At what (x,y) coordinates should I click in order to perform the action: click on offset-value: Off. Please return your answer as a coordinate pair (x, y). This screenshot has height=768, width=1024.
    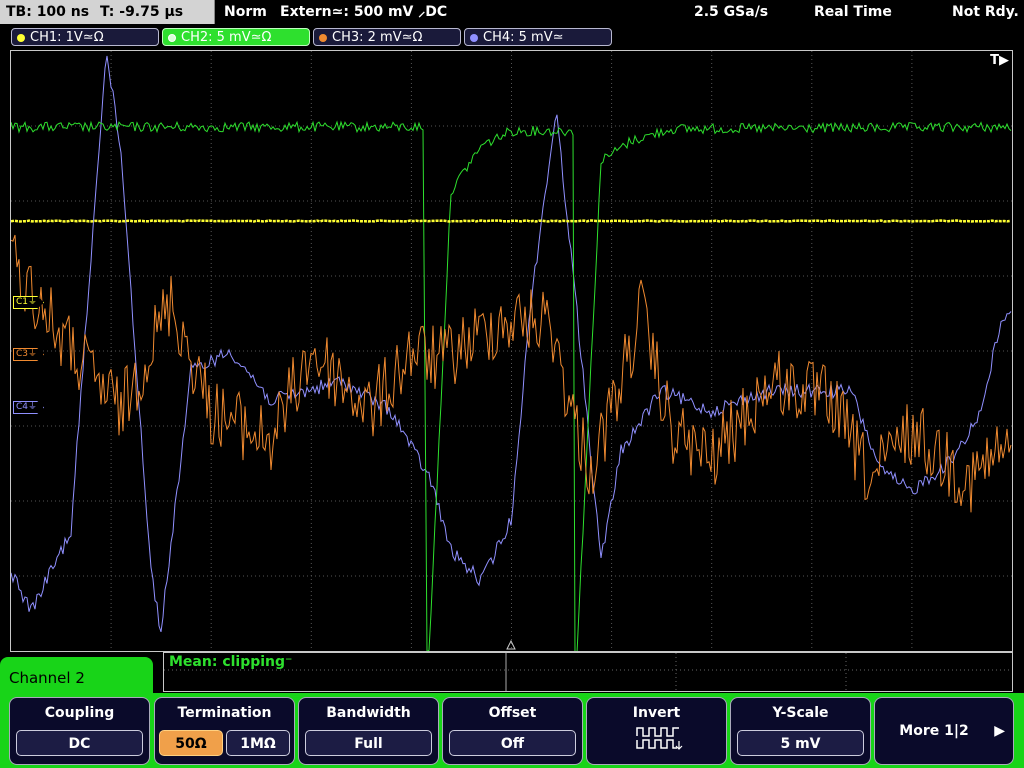
    Looking at the image, I should click on (512, 743).